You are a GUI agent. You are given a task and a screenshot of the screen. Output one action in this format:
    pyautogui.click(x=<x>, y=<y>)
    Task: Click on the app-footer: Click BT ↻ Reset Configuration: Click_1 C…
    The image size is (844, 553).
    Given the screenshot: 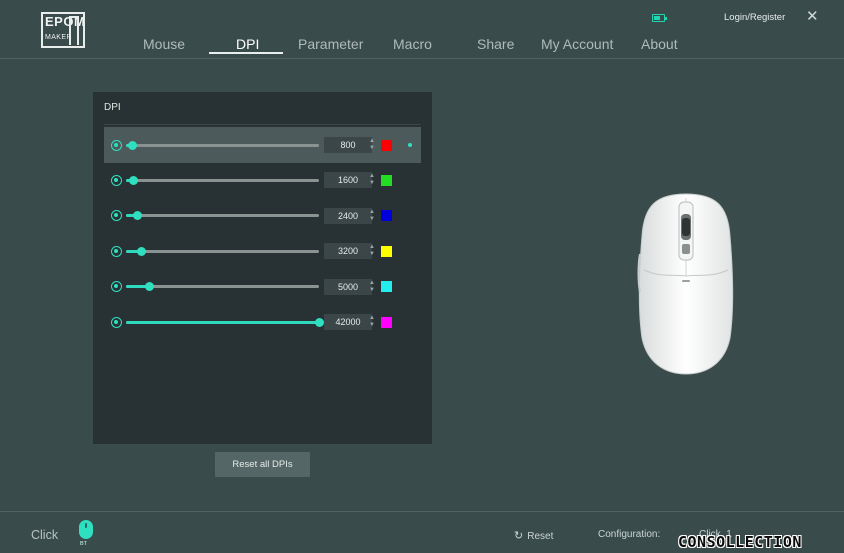 What is the action you would take?
    pyautogui.click(x=422, y=532)
    